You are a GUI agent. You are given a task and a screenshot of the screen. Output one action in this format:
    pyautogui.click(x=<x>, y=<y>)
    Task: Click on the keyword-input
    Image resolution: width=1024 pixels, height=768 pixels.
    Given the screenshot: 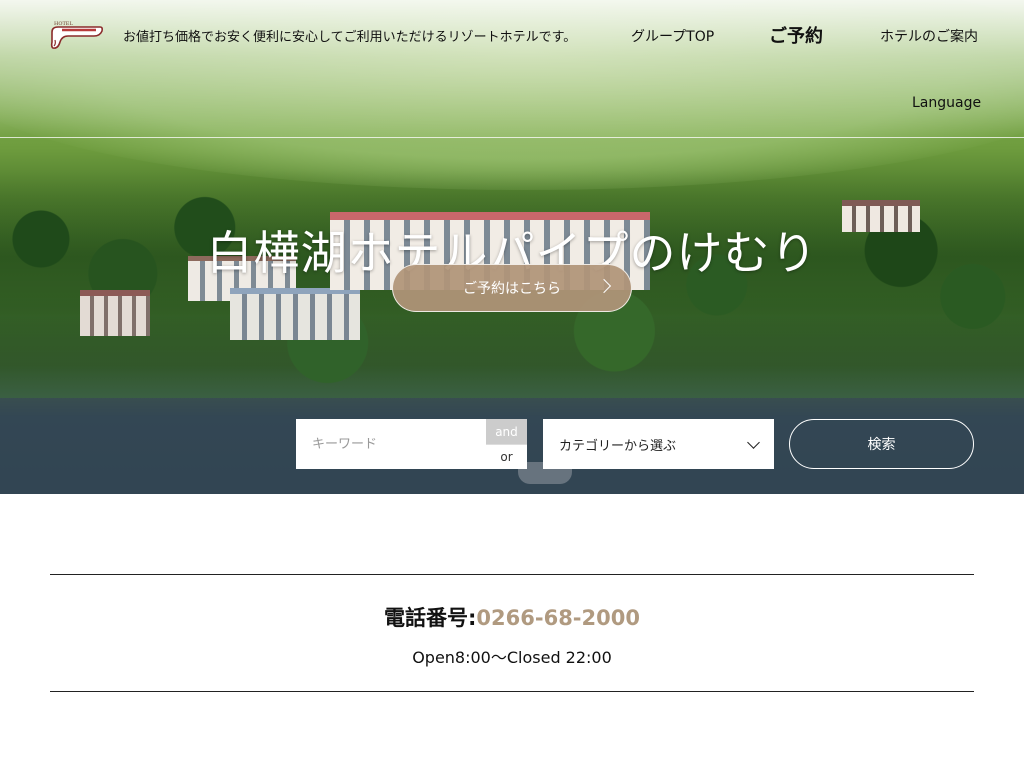 What is the action you would take?
    pyautogui.click(x=391, y=444)
    